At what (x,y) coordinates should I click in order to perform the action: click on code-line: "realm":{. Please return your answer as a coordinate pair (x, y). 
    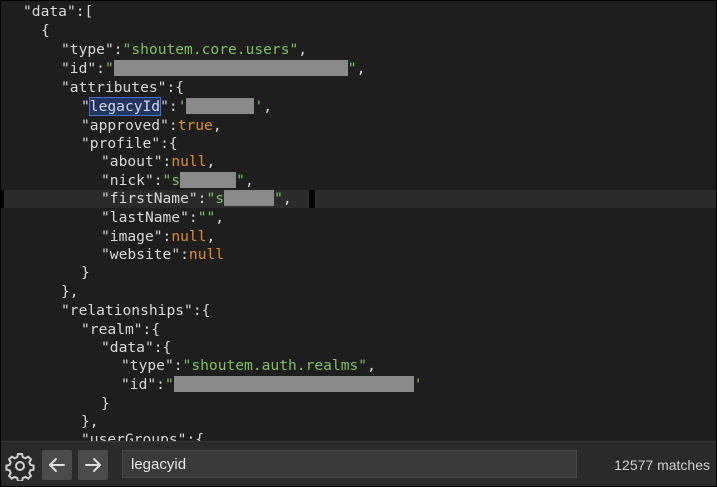
    Looking at the image, I should click on (121, 329).